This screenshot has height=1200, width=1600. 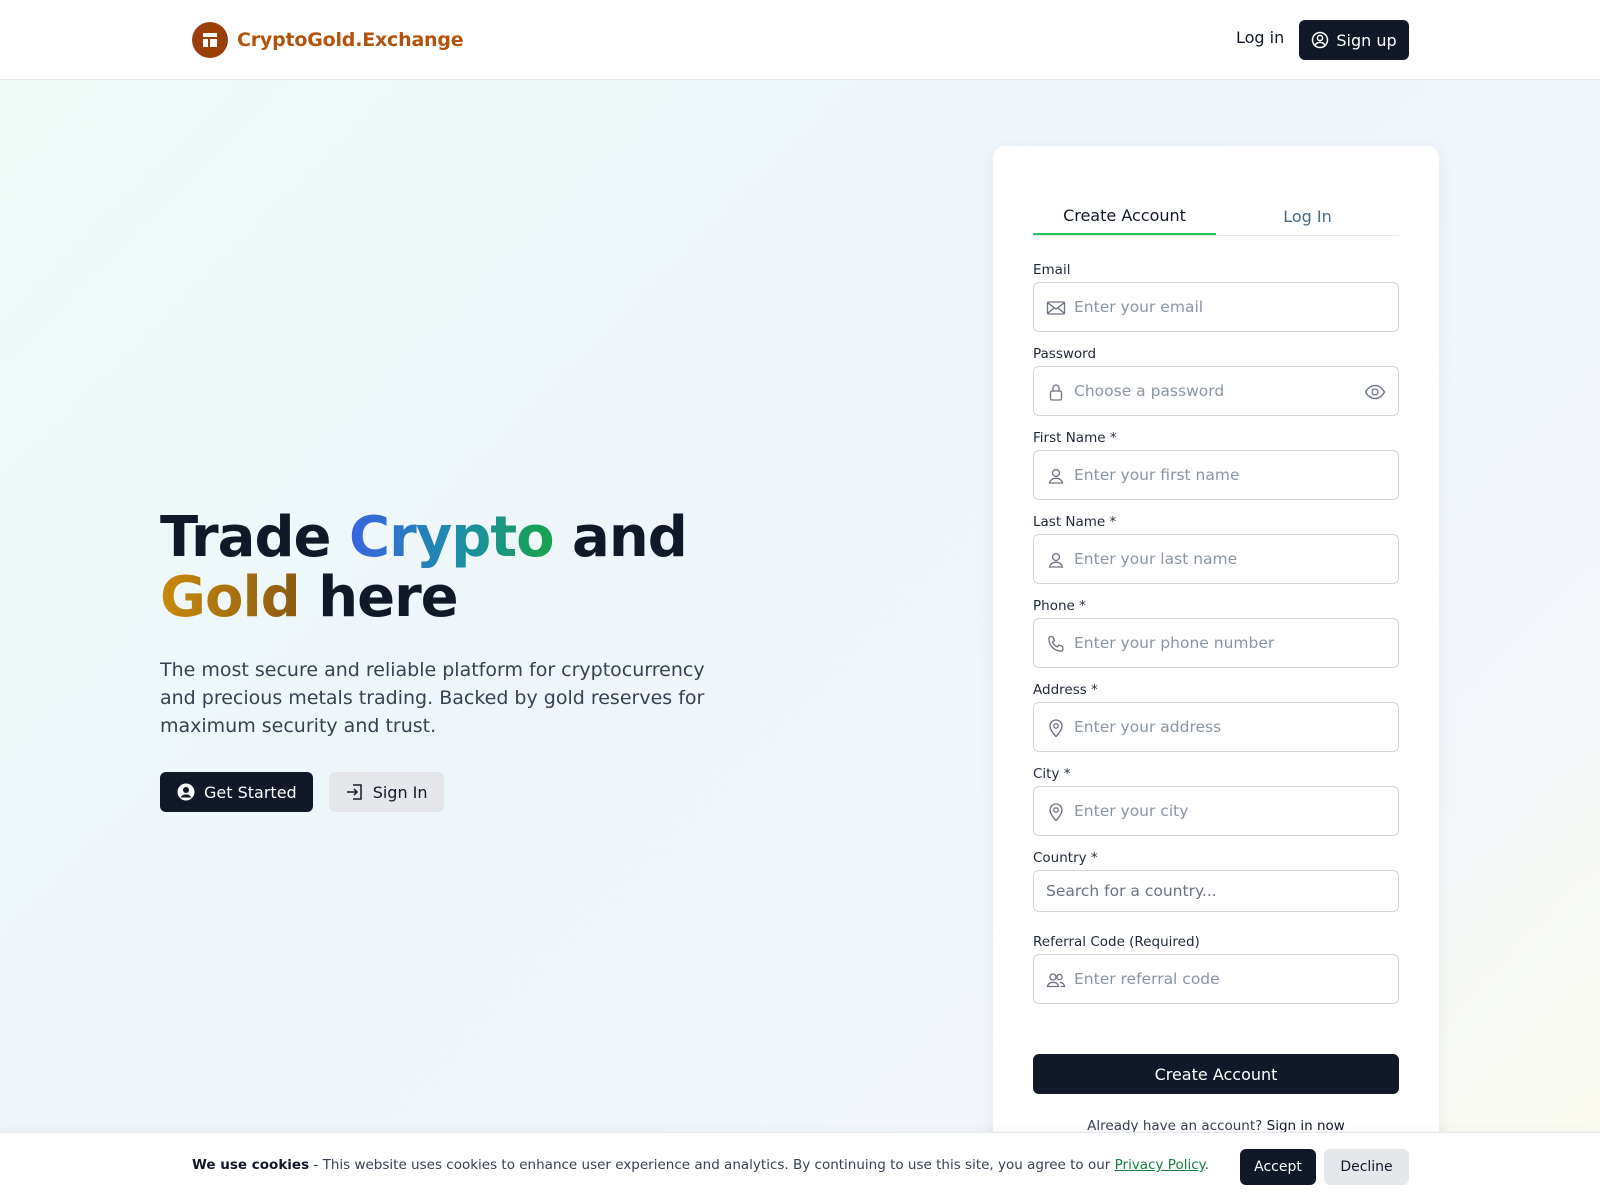 I want to click on email-field-group: Email, so click(x=1216, y=297).